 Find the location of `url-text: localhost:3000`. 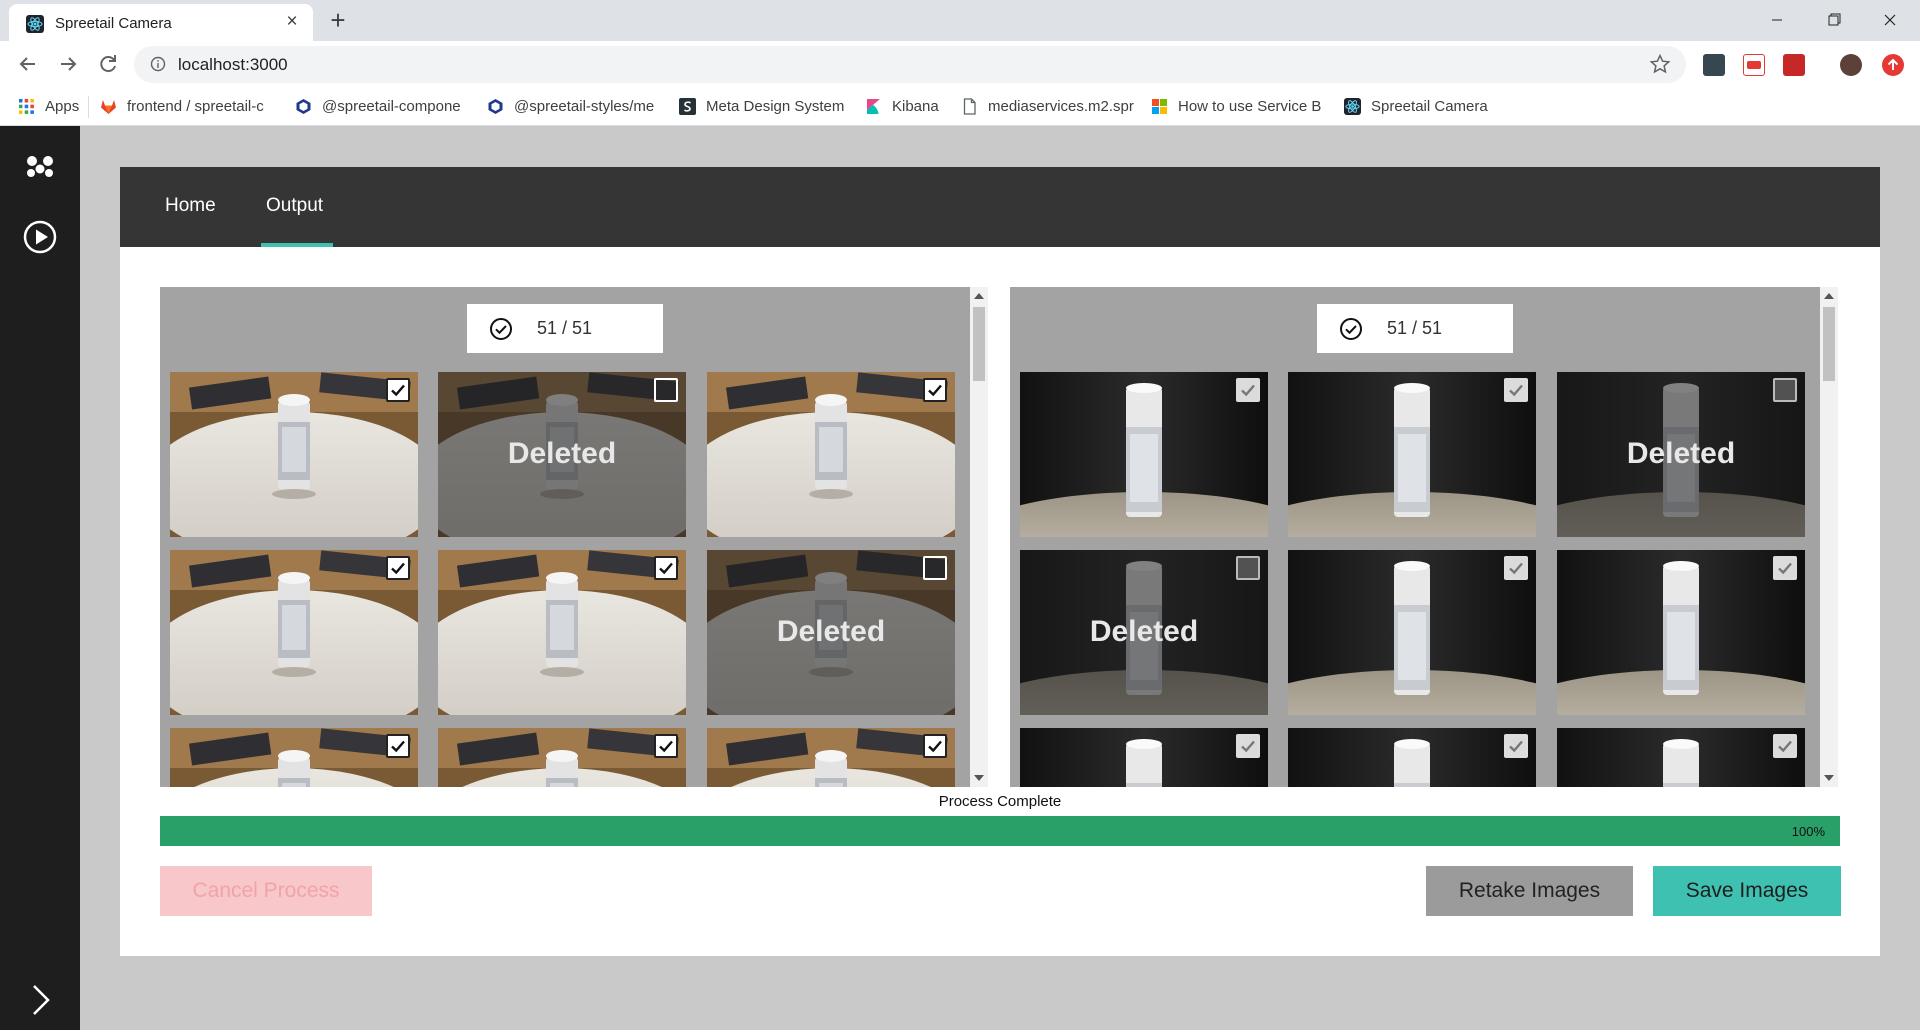

url-text: localhost:3000 is located at coordinates (233, 64).